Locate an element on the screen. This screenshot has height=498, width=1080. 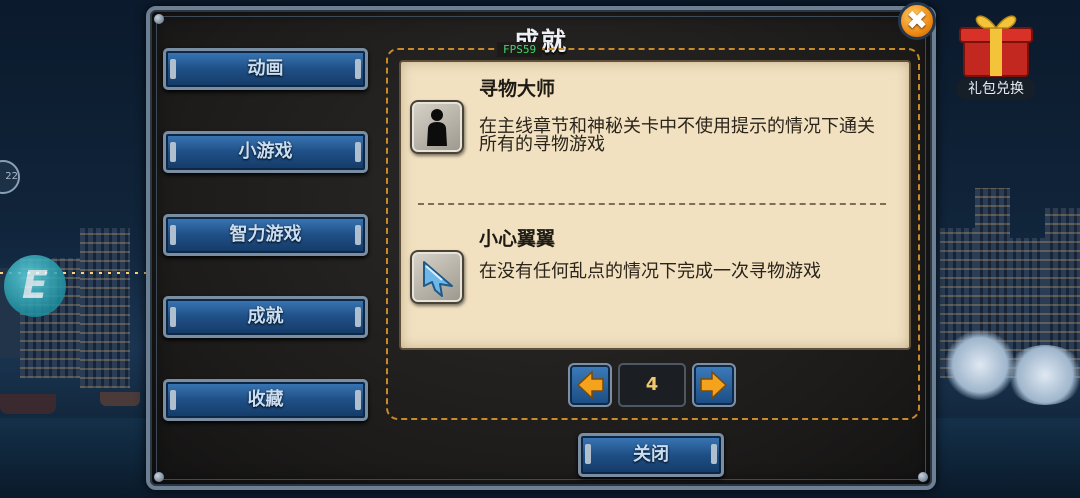
sidebar-item-collection: 收藏 is located at coordinates (265, 400).